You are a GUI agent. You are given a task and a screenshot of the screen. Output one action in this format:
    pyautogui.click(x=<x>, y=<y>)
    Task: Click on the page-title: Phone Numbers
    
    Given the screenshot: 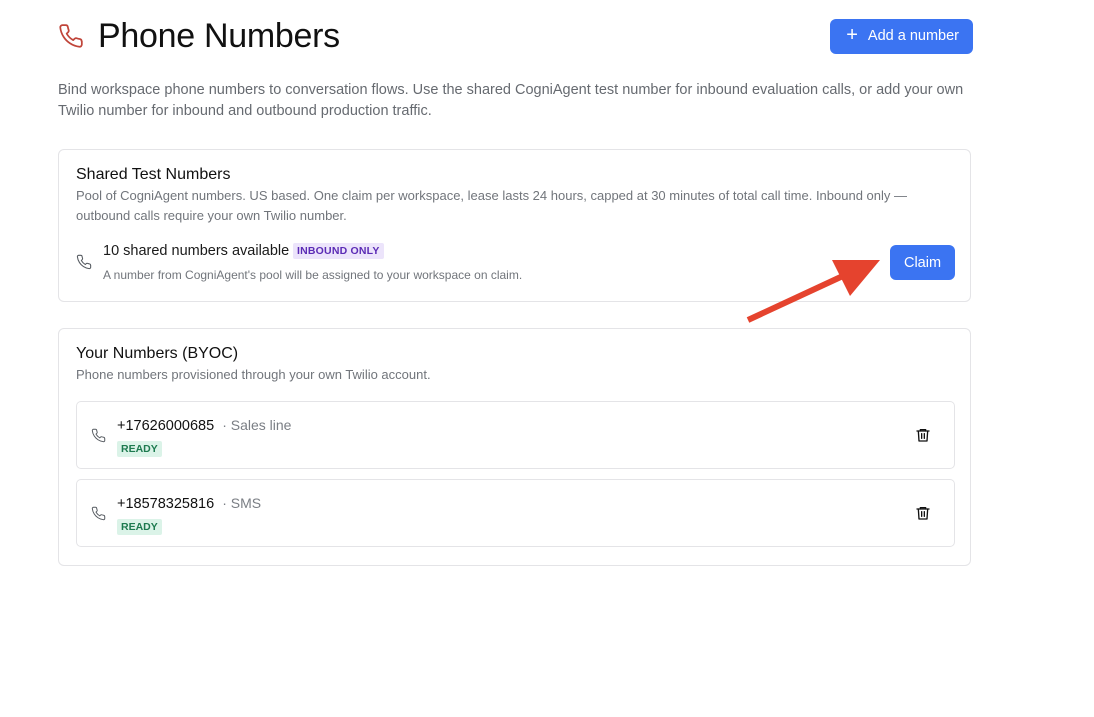 What is the action you would take?
    pyautogui.click(x=219, y=35)
    